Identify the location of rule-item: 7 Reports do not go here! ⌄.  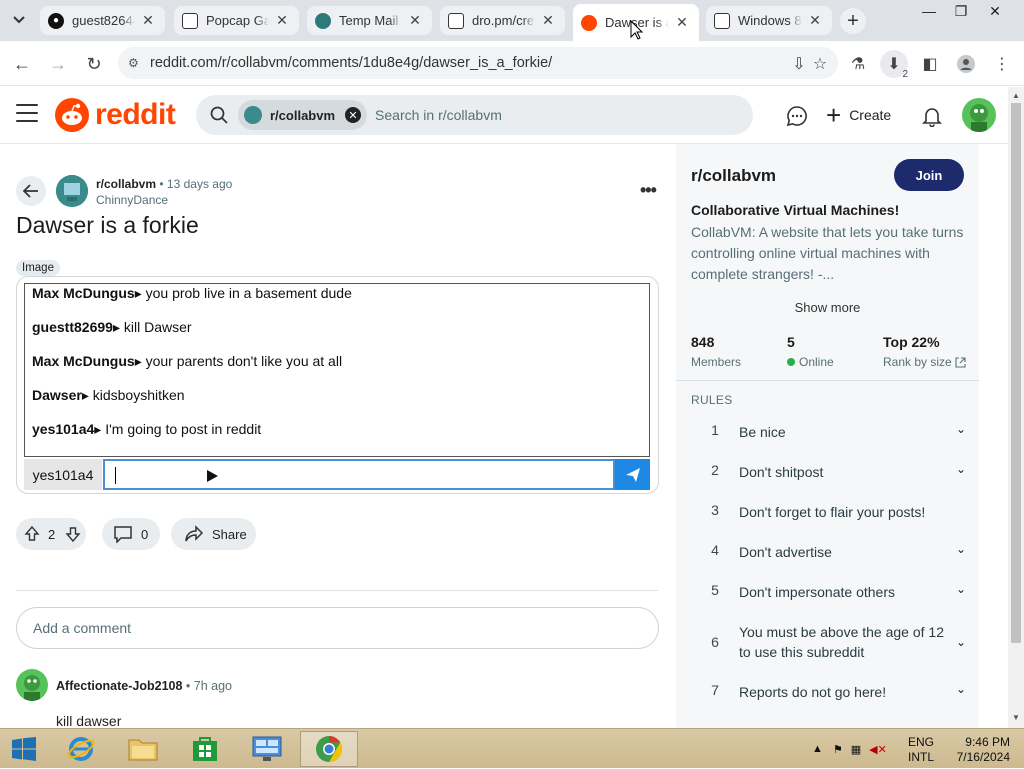
(831, 692).